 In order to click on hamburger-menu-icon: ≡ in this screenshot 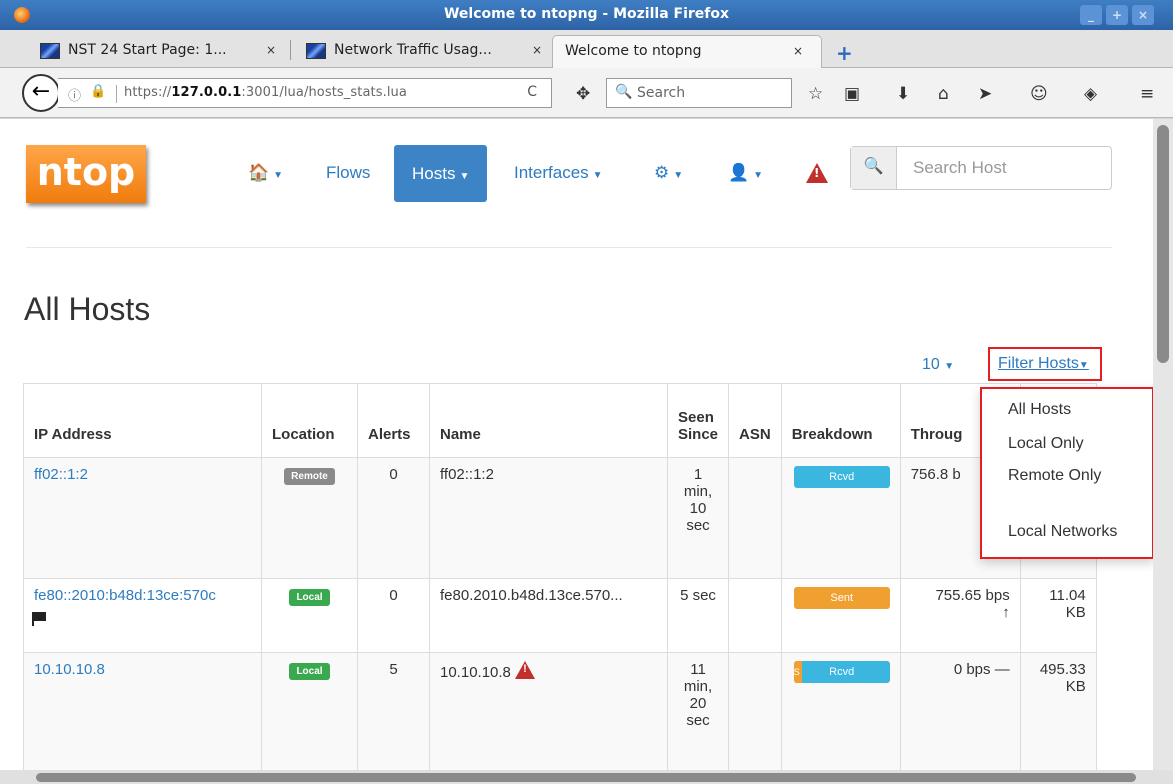, I will do `click(1147, 94)`.